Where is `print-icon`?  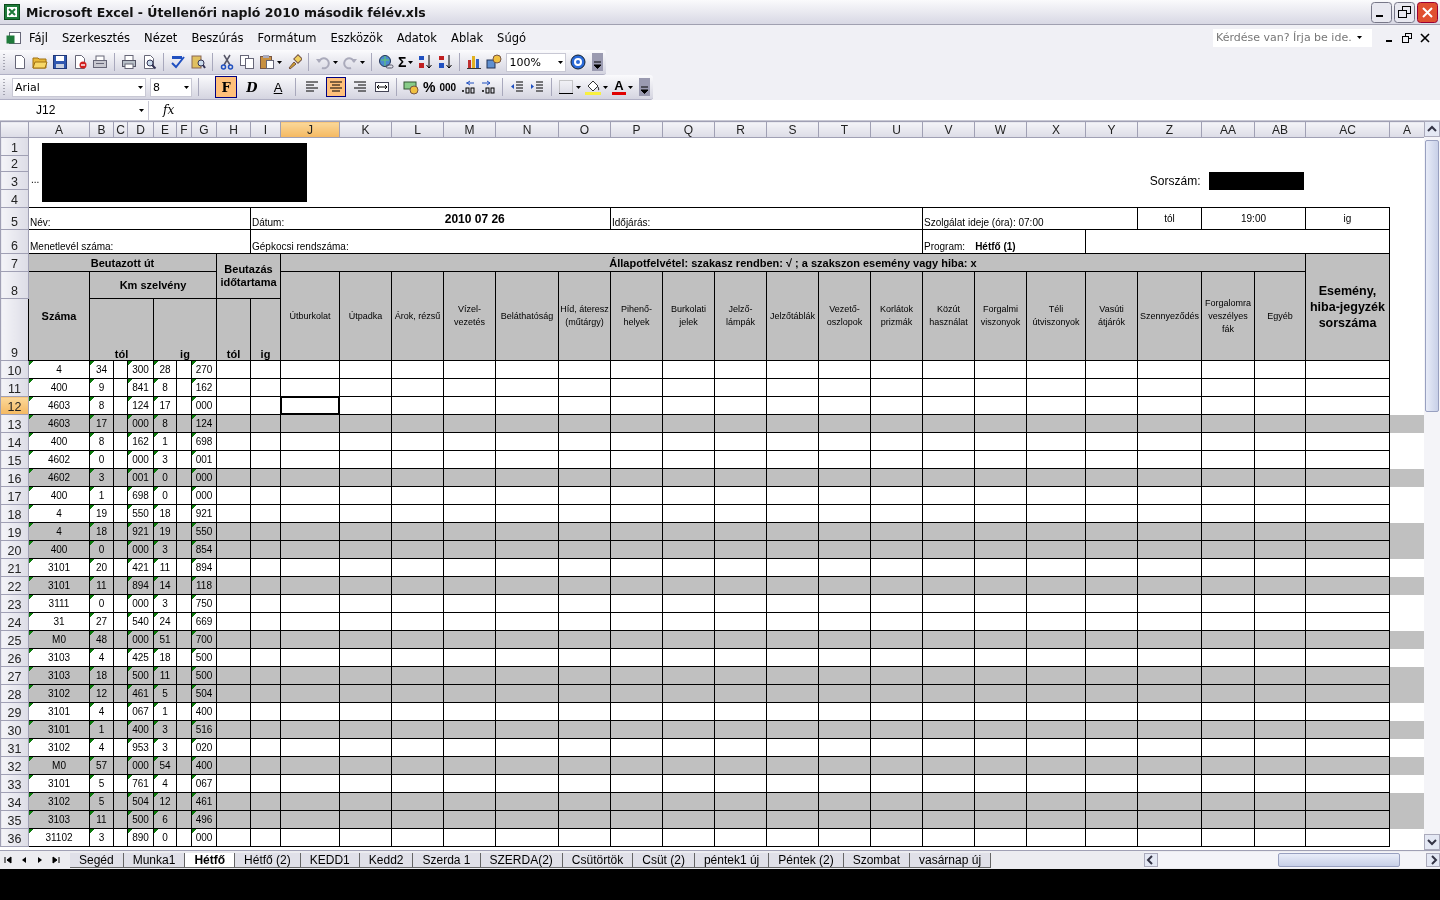
print-icon is located at coordinates (129, 62).